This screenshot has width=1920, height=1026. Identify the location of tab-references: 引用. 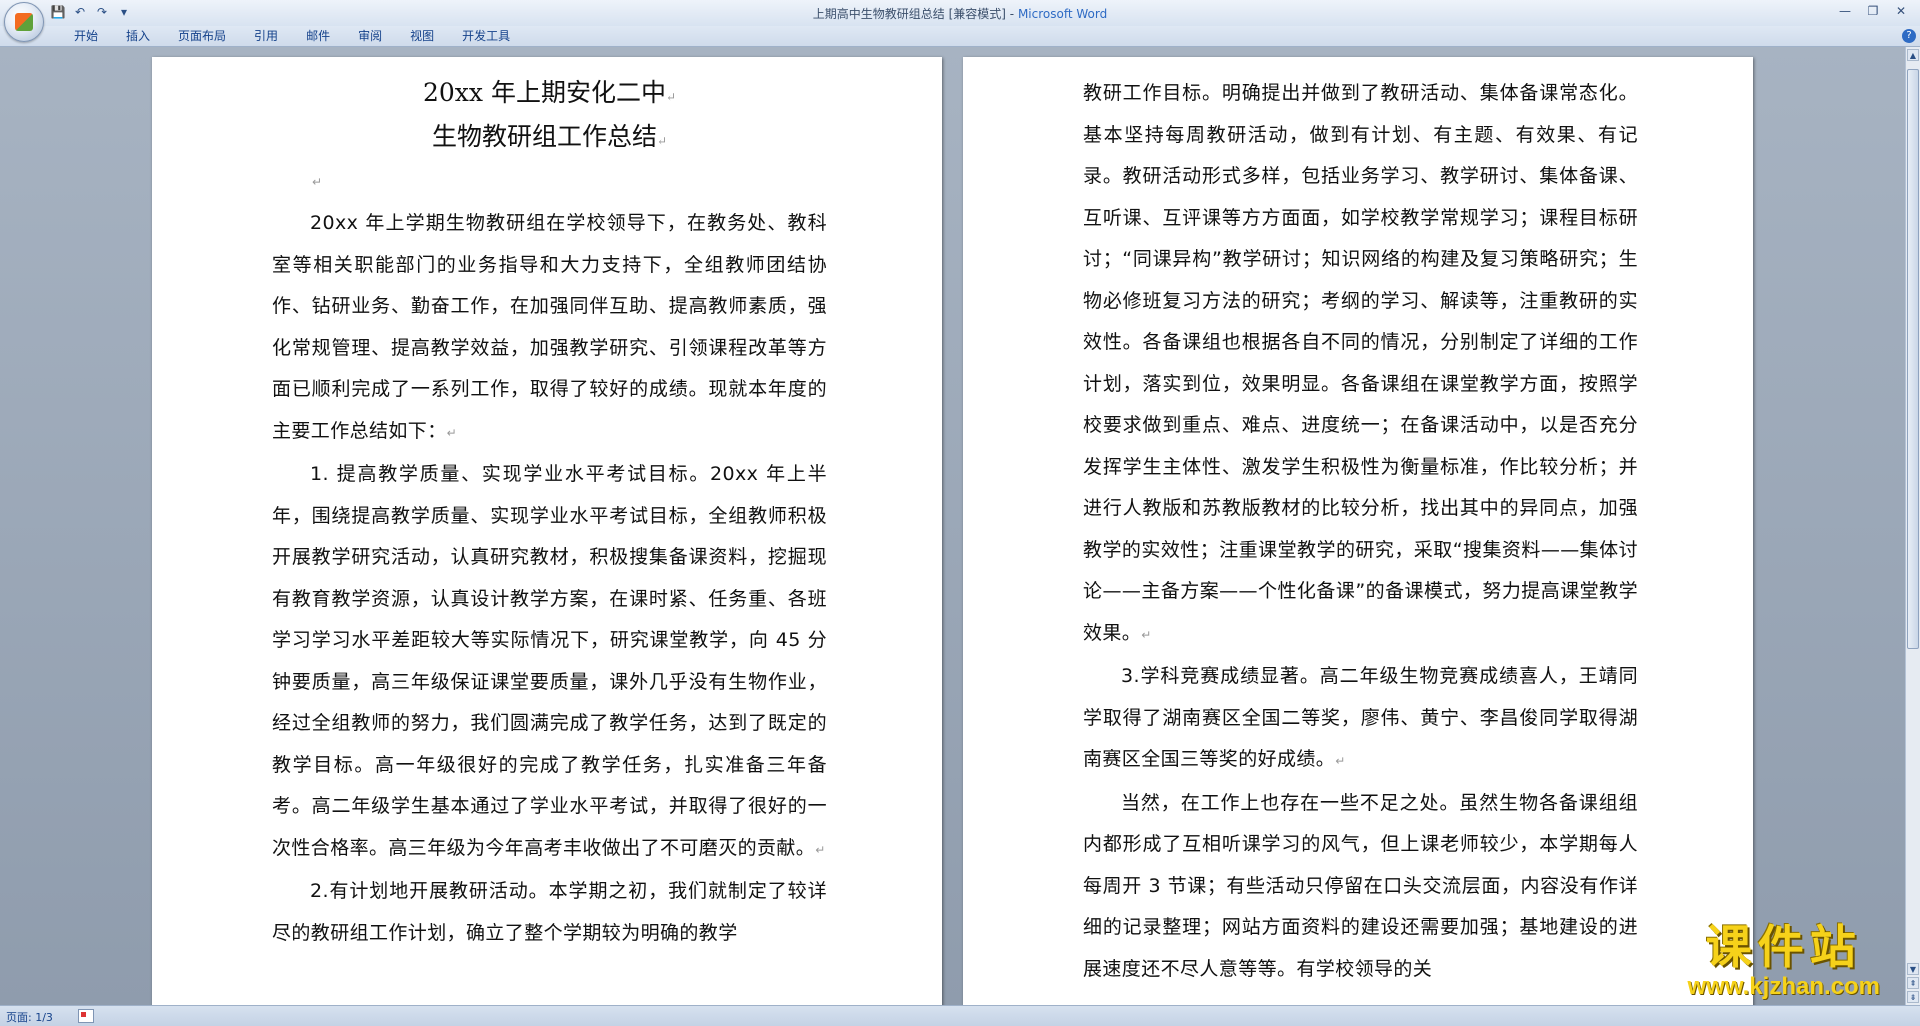
(266, 36).